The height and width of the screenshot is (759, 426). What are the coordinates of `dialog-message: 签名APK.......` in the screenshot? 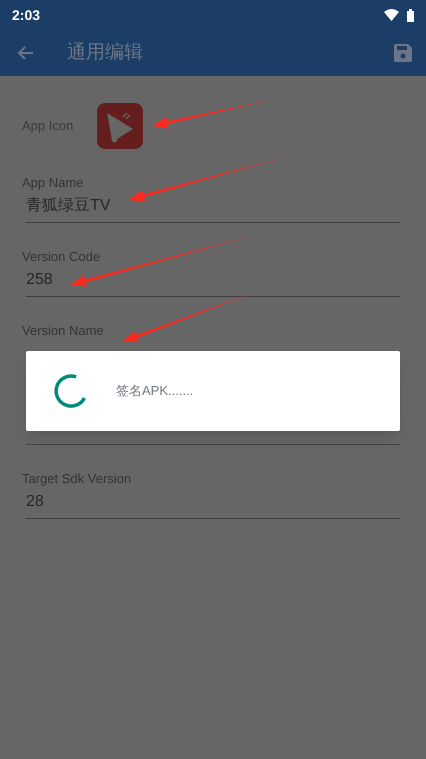 It's located at (155, 391).